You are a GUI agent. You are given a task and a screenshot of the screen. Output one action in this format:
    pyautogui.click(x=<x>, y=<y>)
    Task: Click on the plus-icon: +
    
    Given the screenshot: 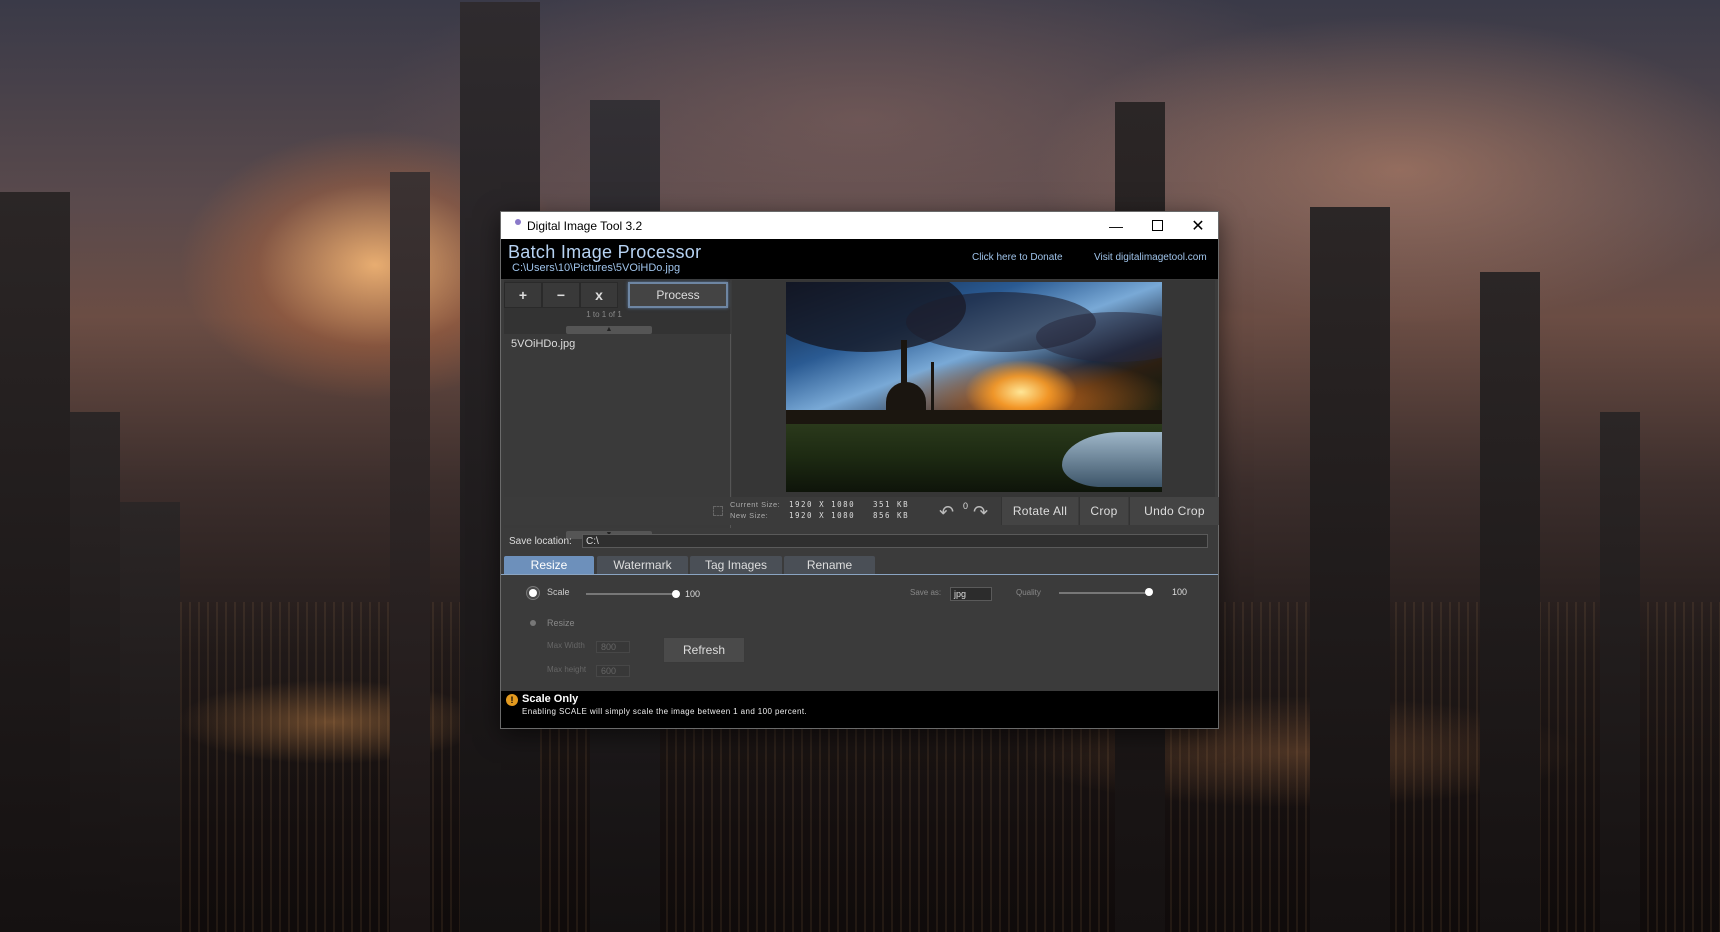 What is the action you would take?
    pyautogui.click(x=523, y=295)
    